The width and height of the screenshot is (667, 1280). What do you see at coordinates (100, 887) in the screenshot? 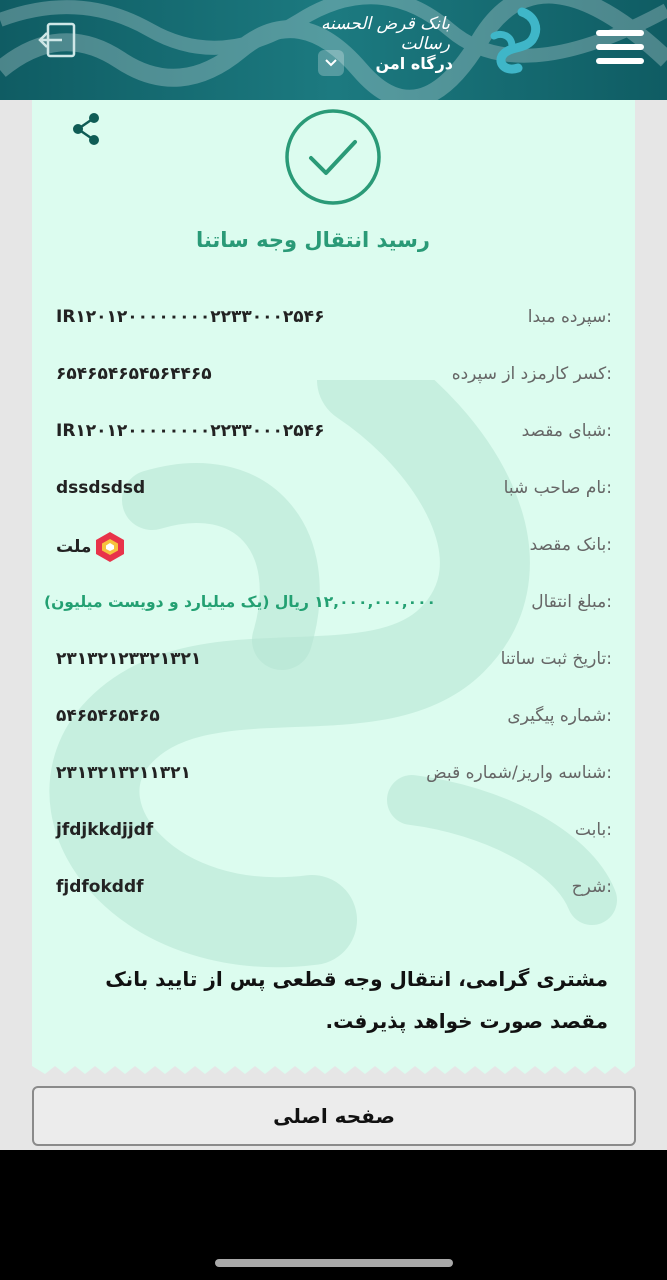
I see `value-description: fjdfokddf` at bounding box center [100, 887].